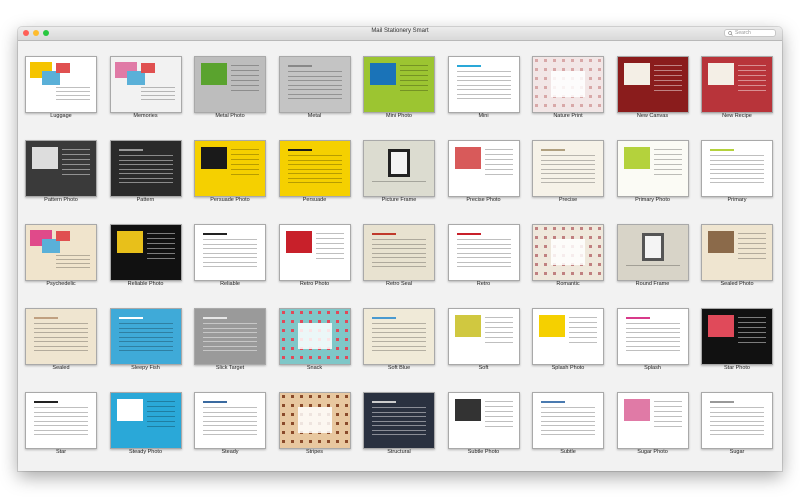 The height and width of the screenshot is (500, 800). I want to click on template-item: New Canvas, so click(652, 89).